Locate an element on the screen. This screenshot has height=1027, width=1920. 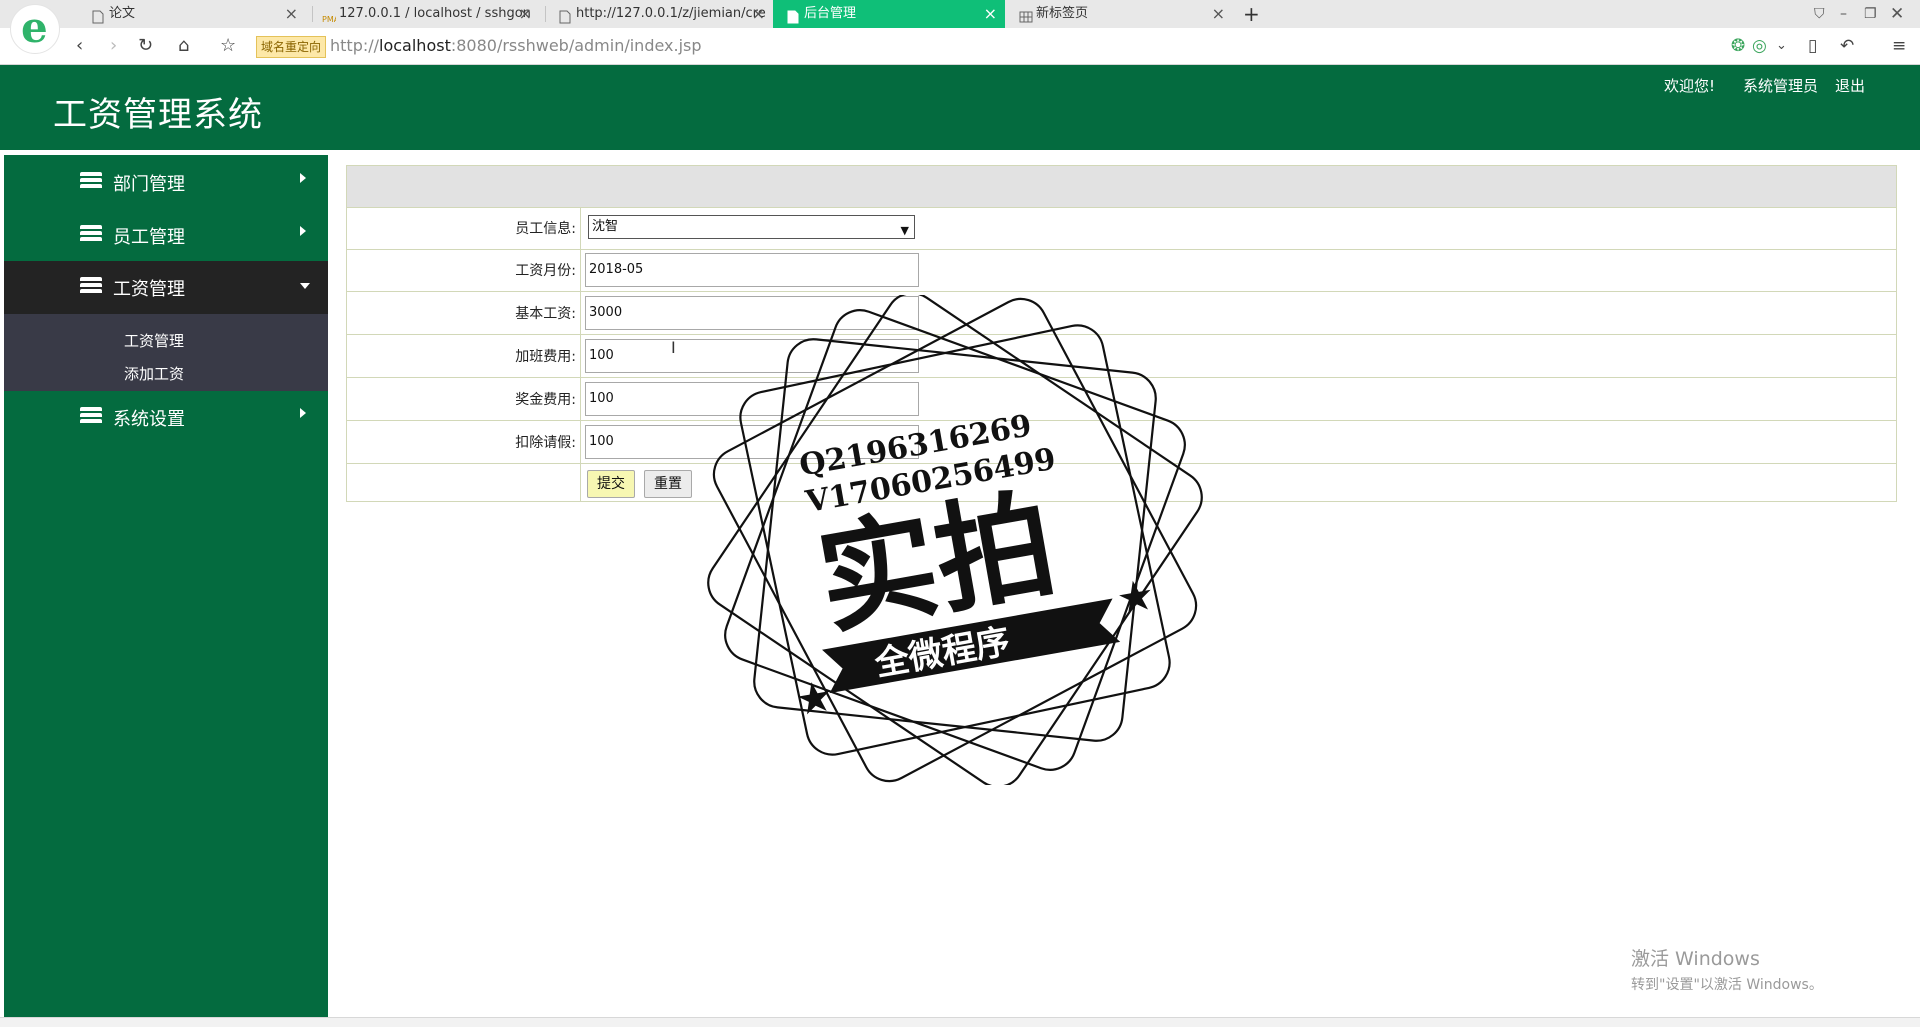
tab-lunwen: 论文 × is located at coordinates (192, 14).